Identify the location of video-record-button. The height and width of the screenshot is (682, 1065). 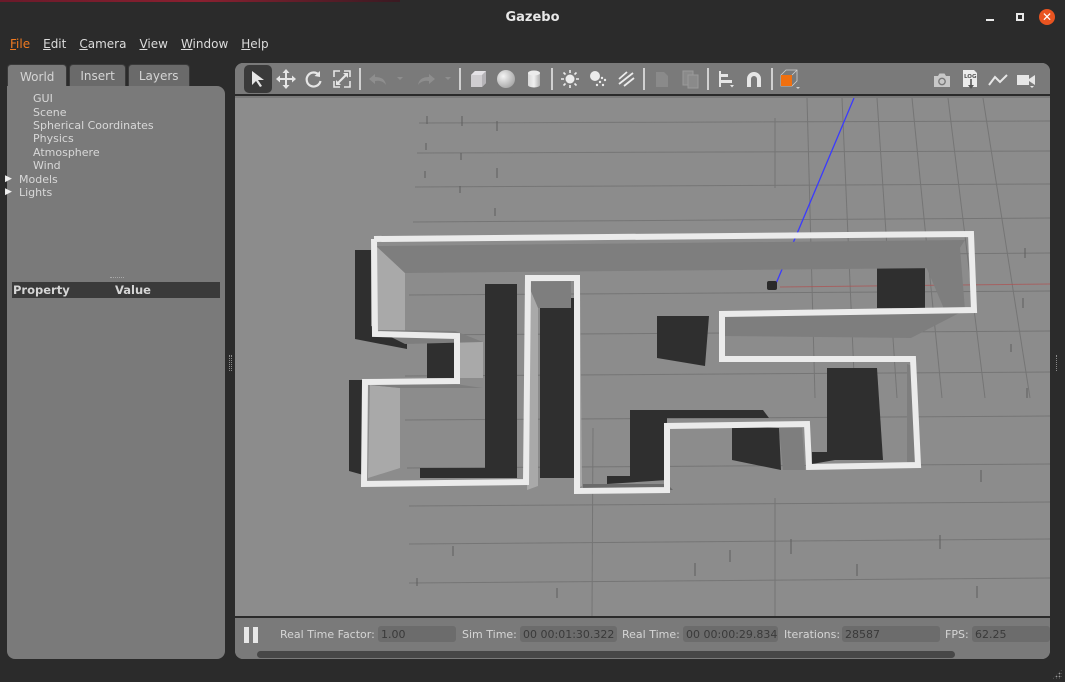
(1026, 80).